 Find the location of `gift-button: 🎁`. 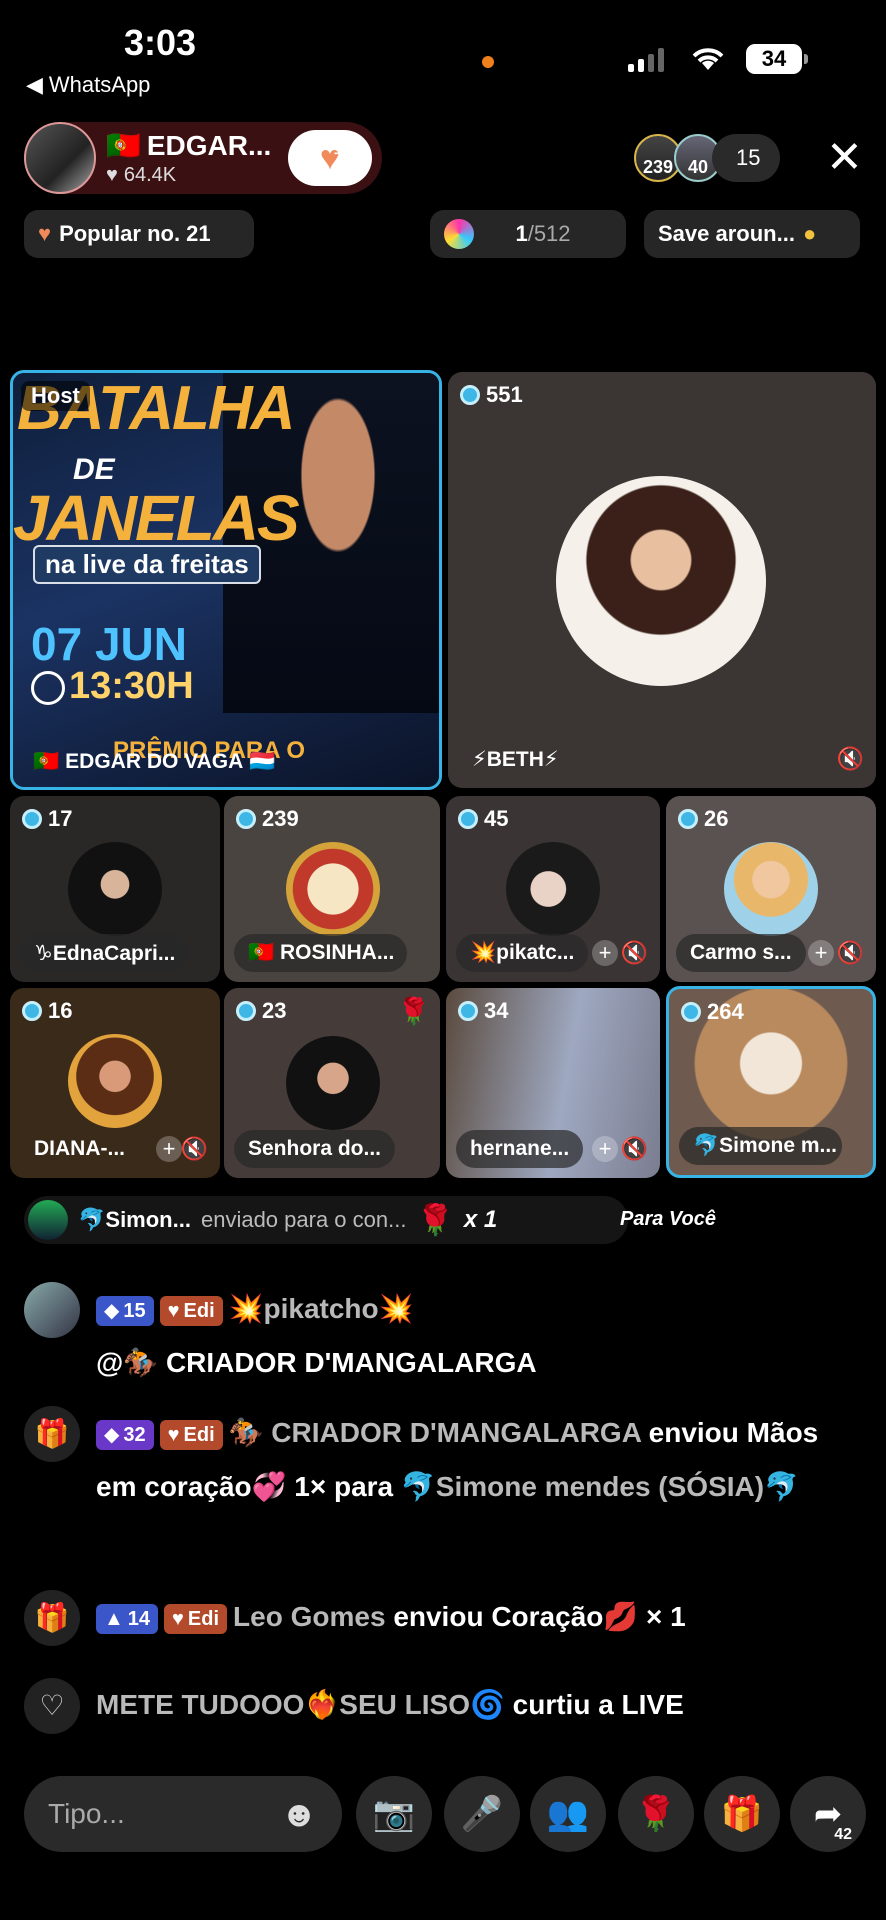

gift-button: 🎁 is located at coordinates (742, 1814).